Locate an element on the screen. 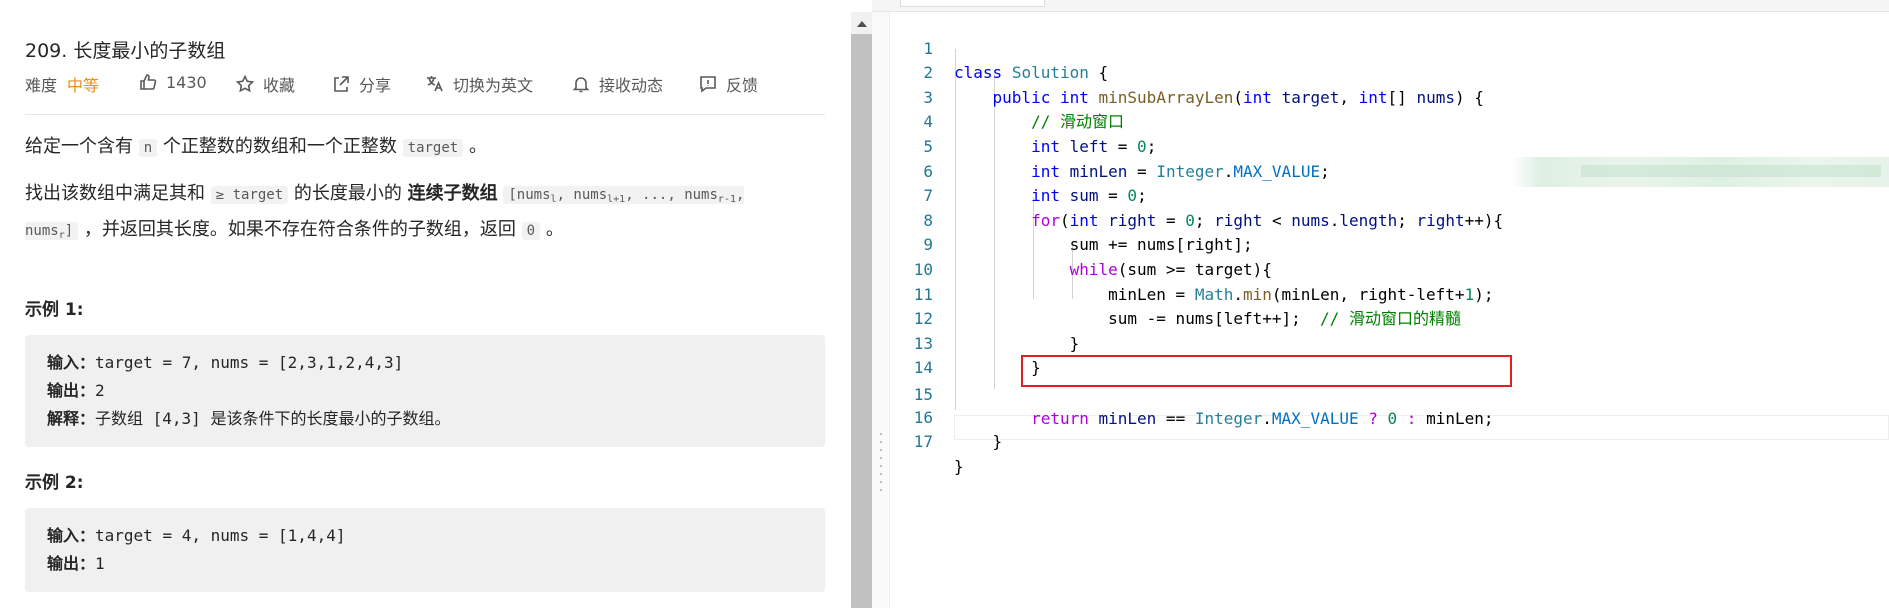  scrollbar-thumb is located at coordinates (861, 322).